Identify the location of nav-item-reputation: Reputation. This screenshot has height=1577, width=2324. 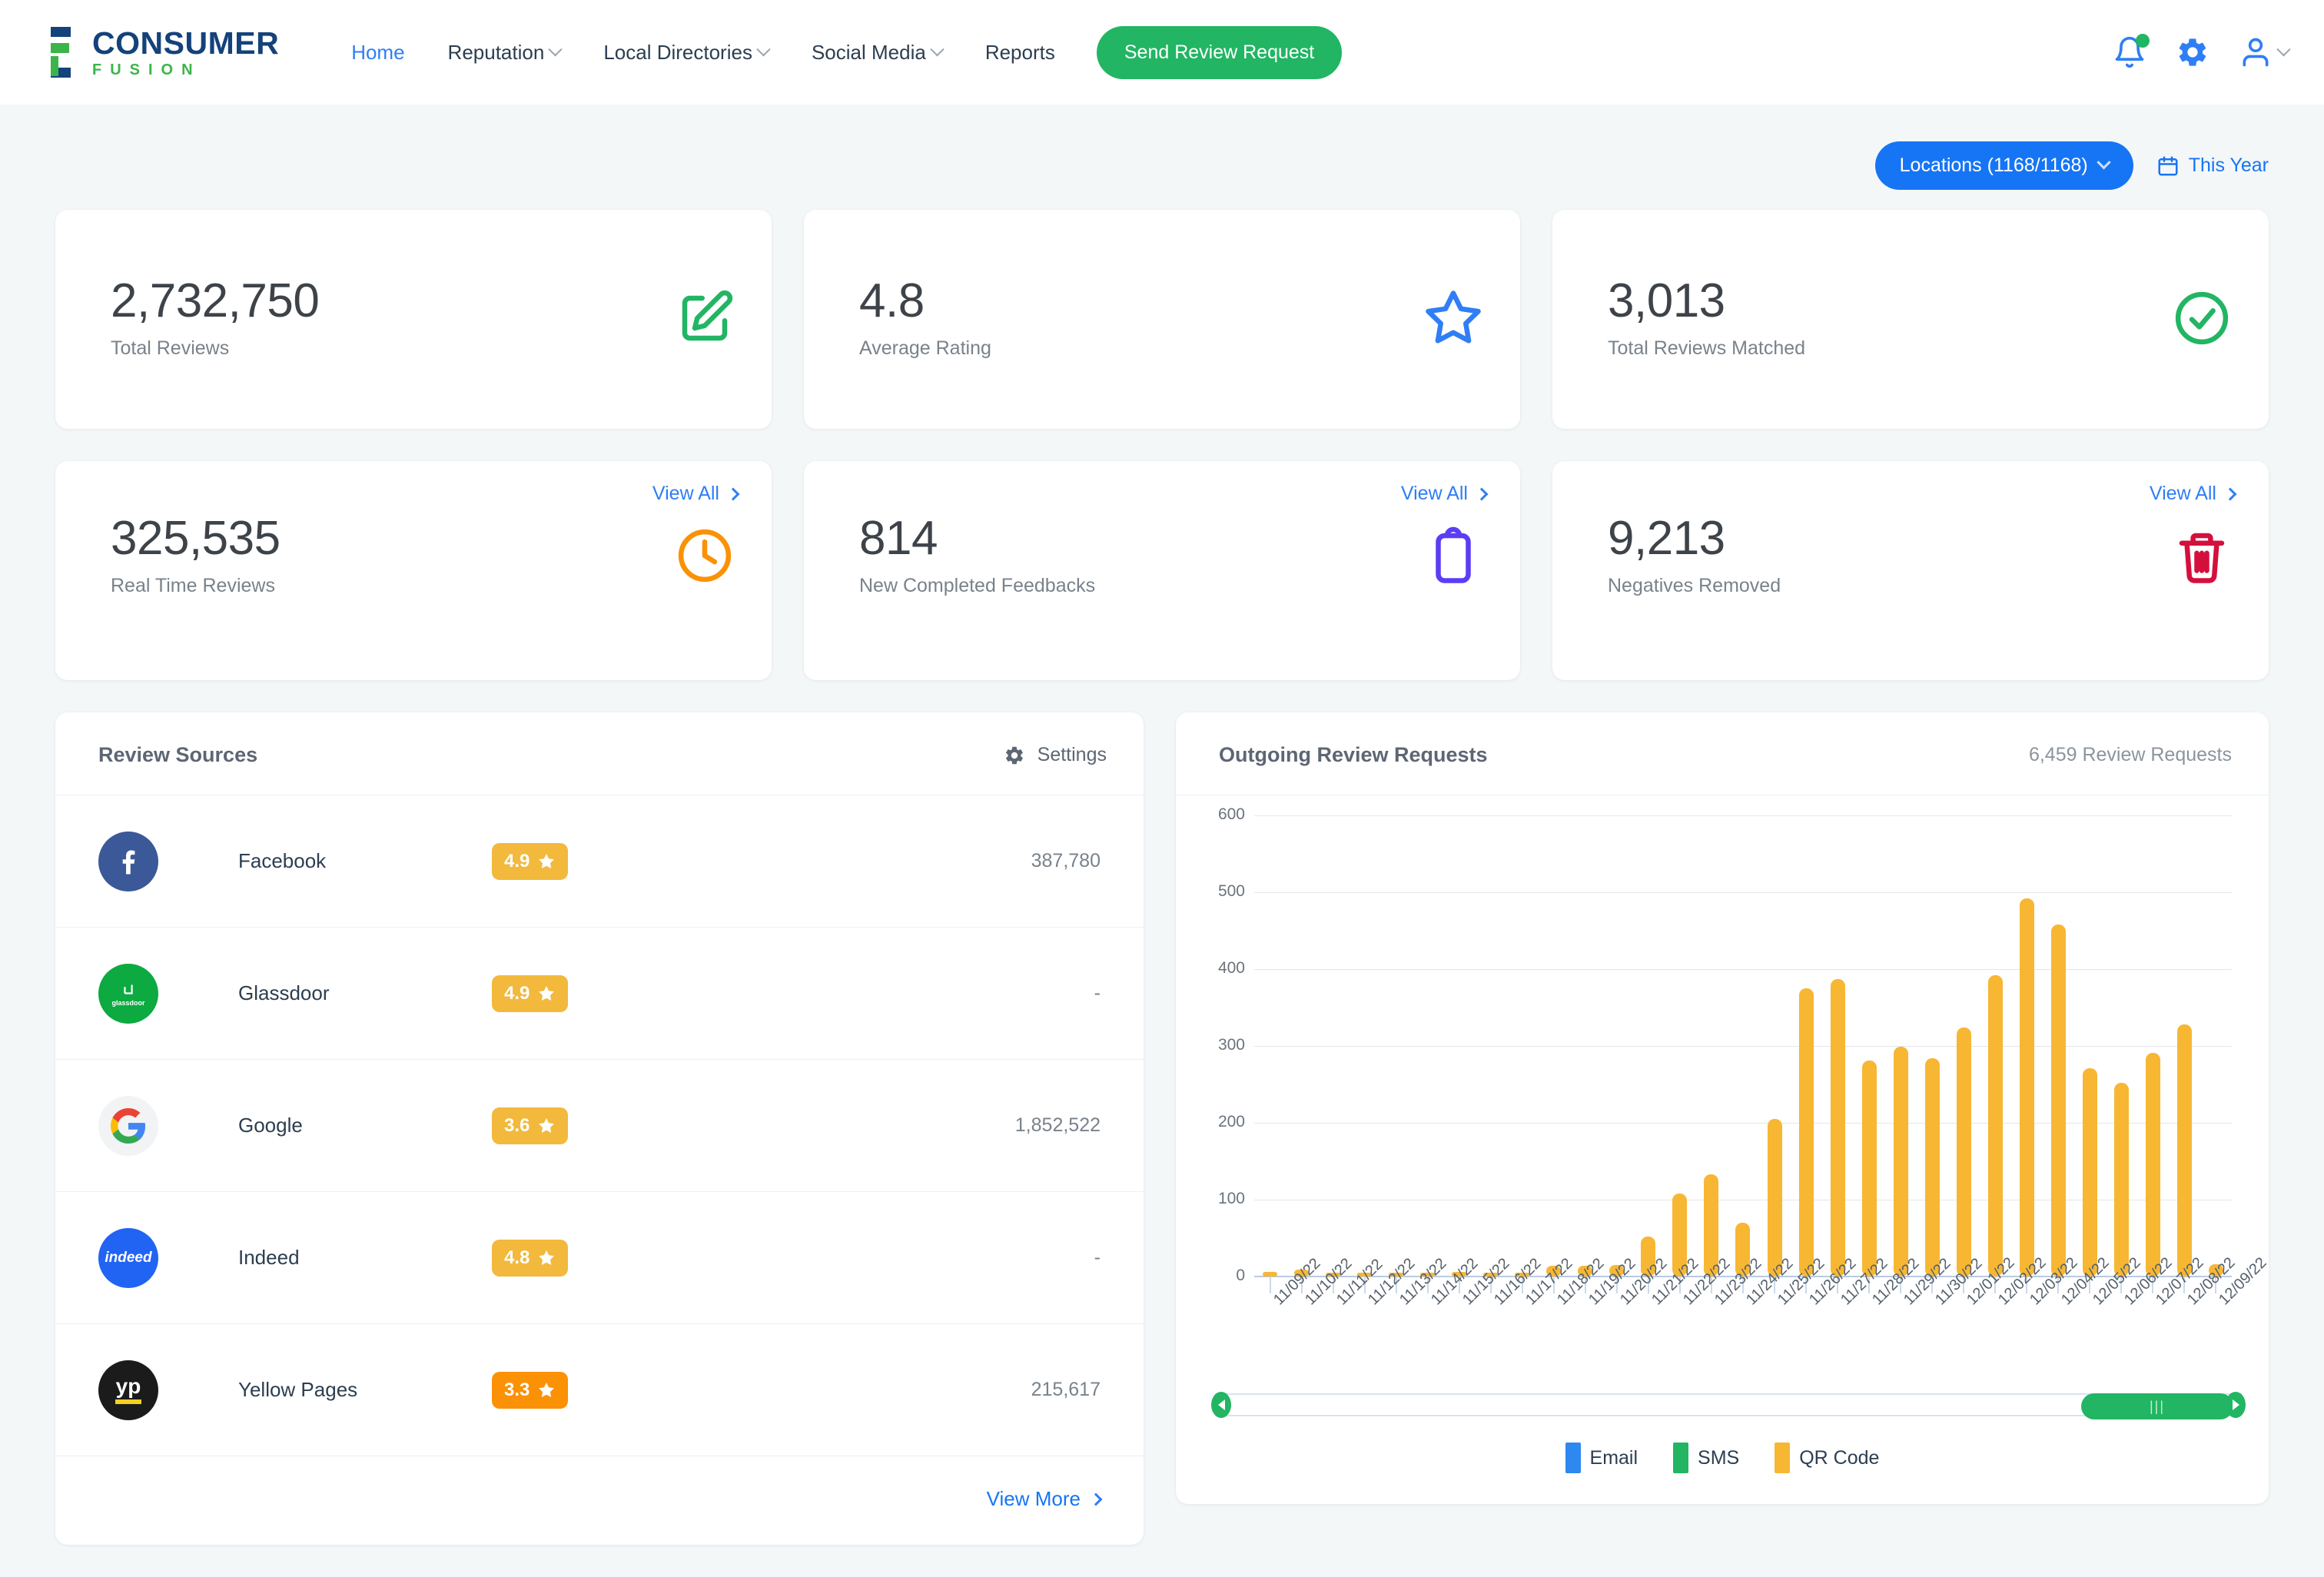
(505, 52).